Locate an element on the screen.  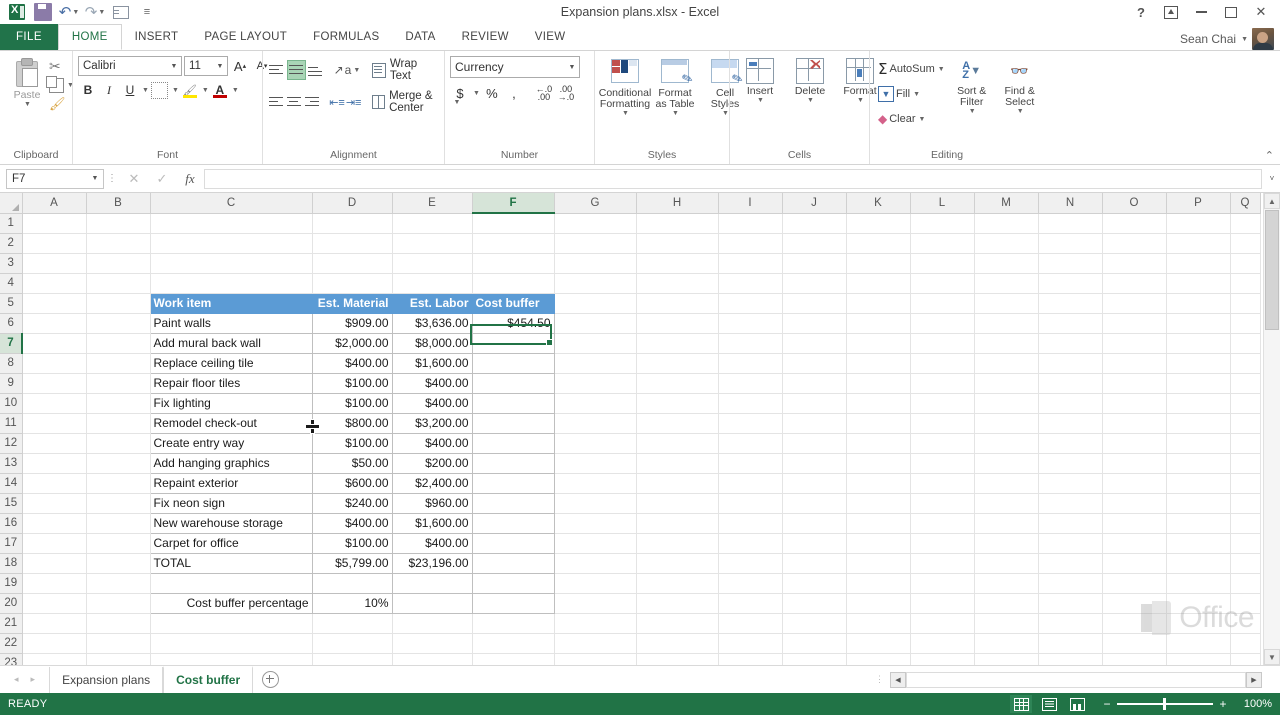
cell-P3 is located at coordinates (1198, 263).